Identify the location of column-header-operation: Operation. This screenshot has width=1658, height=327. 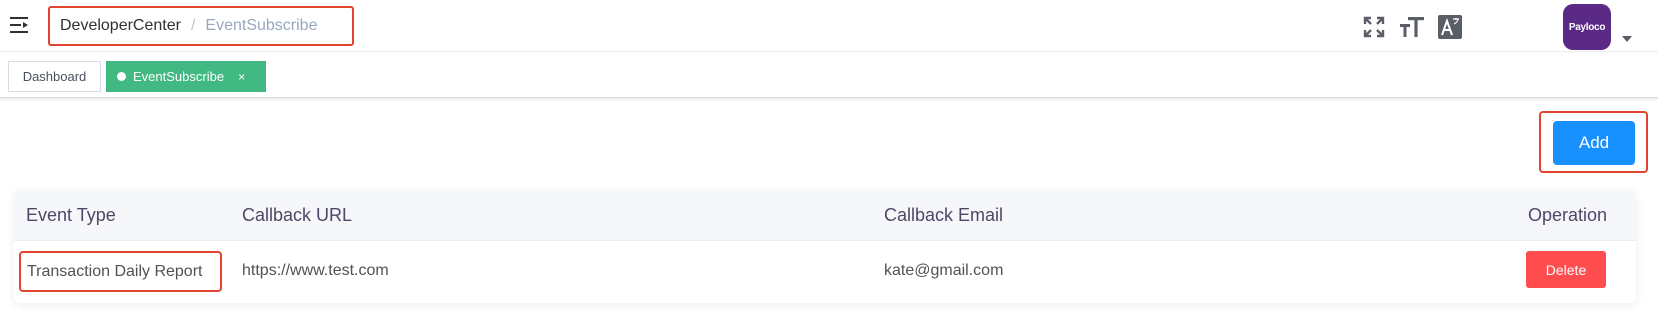
(1568, 215).